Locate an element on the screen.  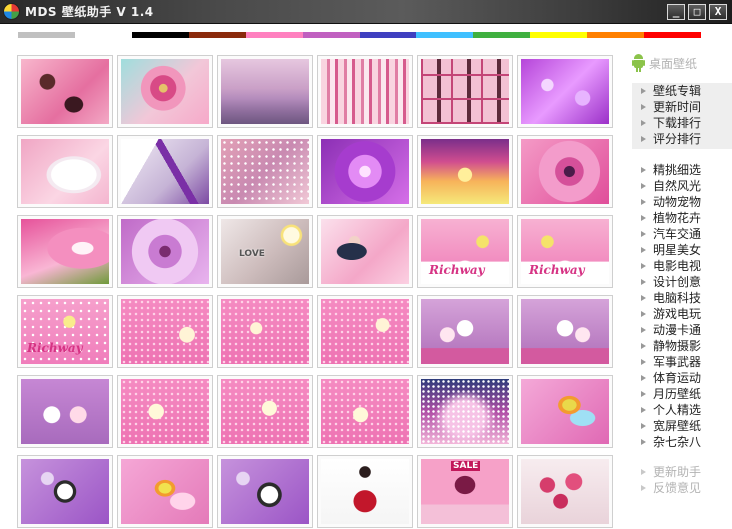
category-item: 汽车交通 is located at coordinates (680, 234).